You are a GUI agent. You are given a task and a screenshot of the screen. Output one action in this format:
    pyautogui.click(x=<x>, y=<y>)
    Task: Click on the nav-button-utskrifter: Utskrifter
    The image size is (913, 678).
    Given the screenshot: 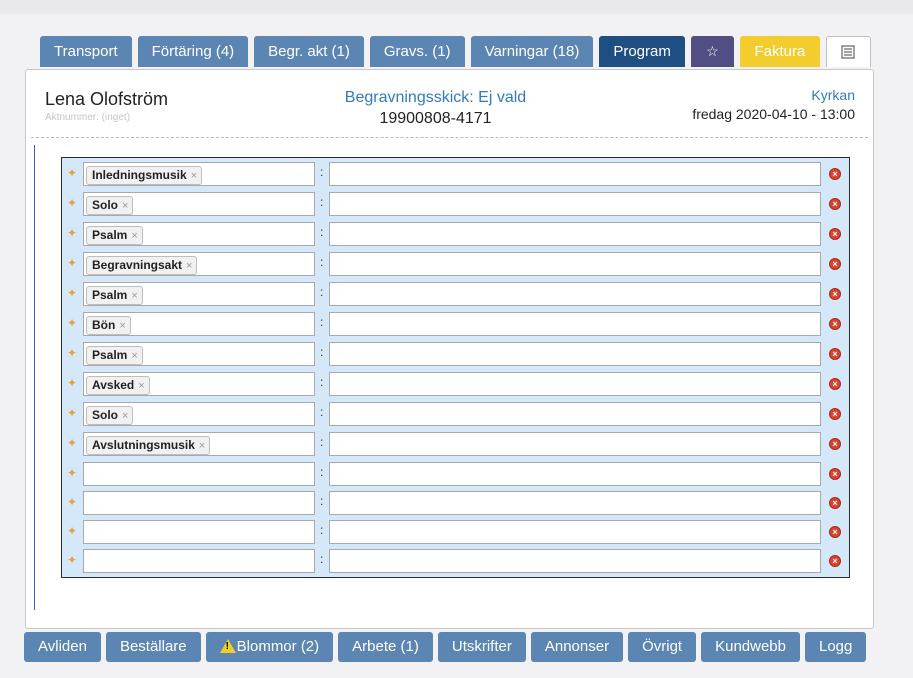 What is the action you would take?
    pyautogui.click(x=481, y=647)
    